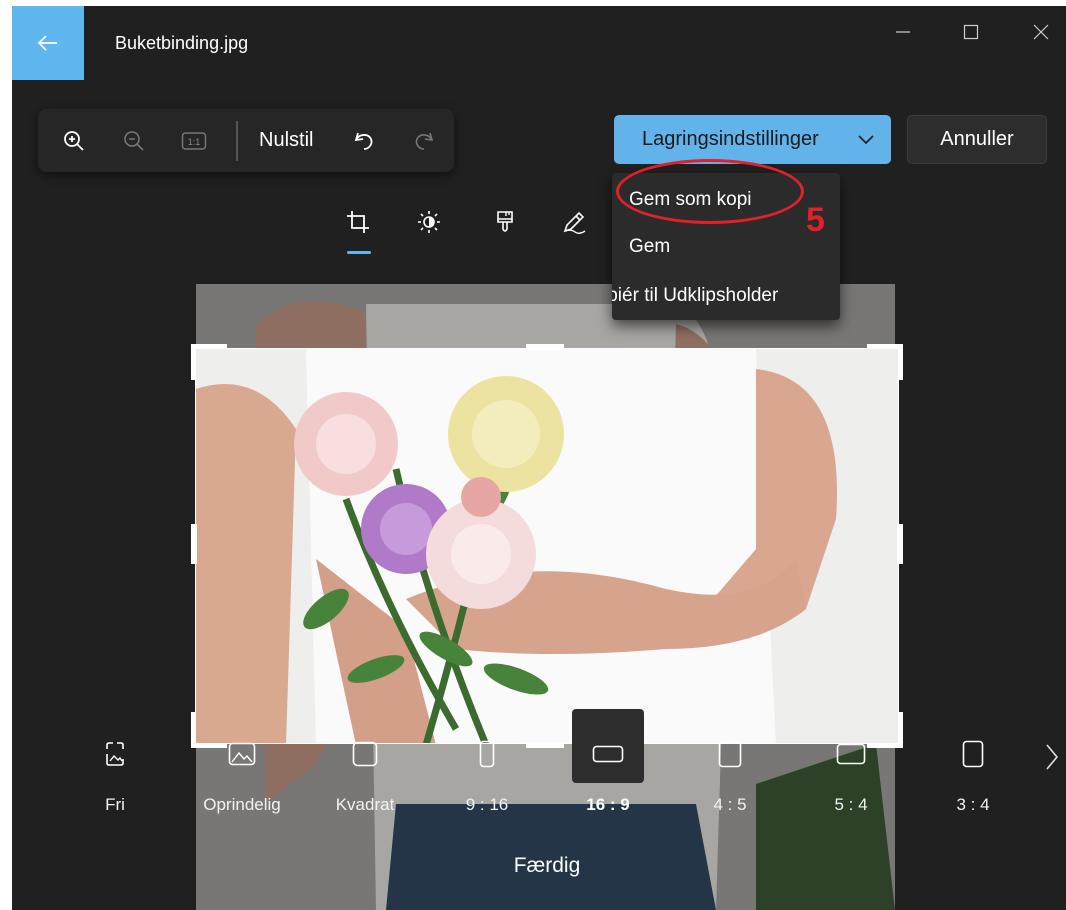 This screenshot has height=910, width=1066. I want to click on window-title: Buketbinding.jpg, so click(182, 43).